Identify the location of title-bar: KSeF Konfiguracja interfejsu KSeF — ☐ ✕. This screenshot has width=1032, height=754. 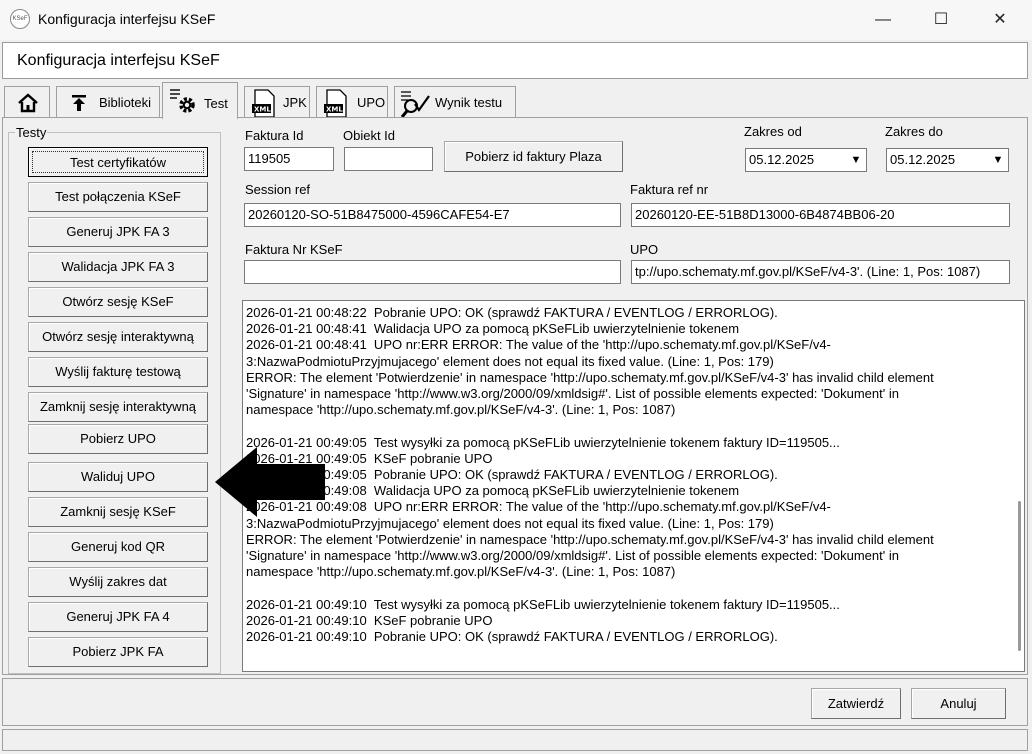
(516, 20).